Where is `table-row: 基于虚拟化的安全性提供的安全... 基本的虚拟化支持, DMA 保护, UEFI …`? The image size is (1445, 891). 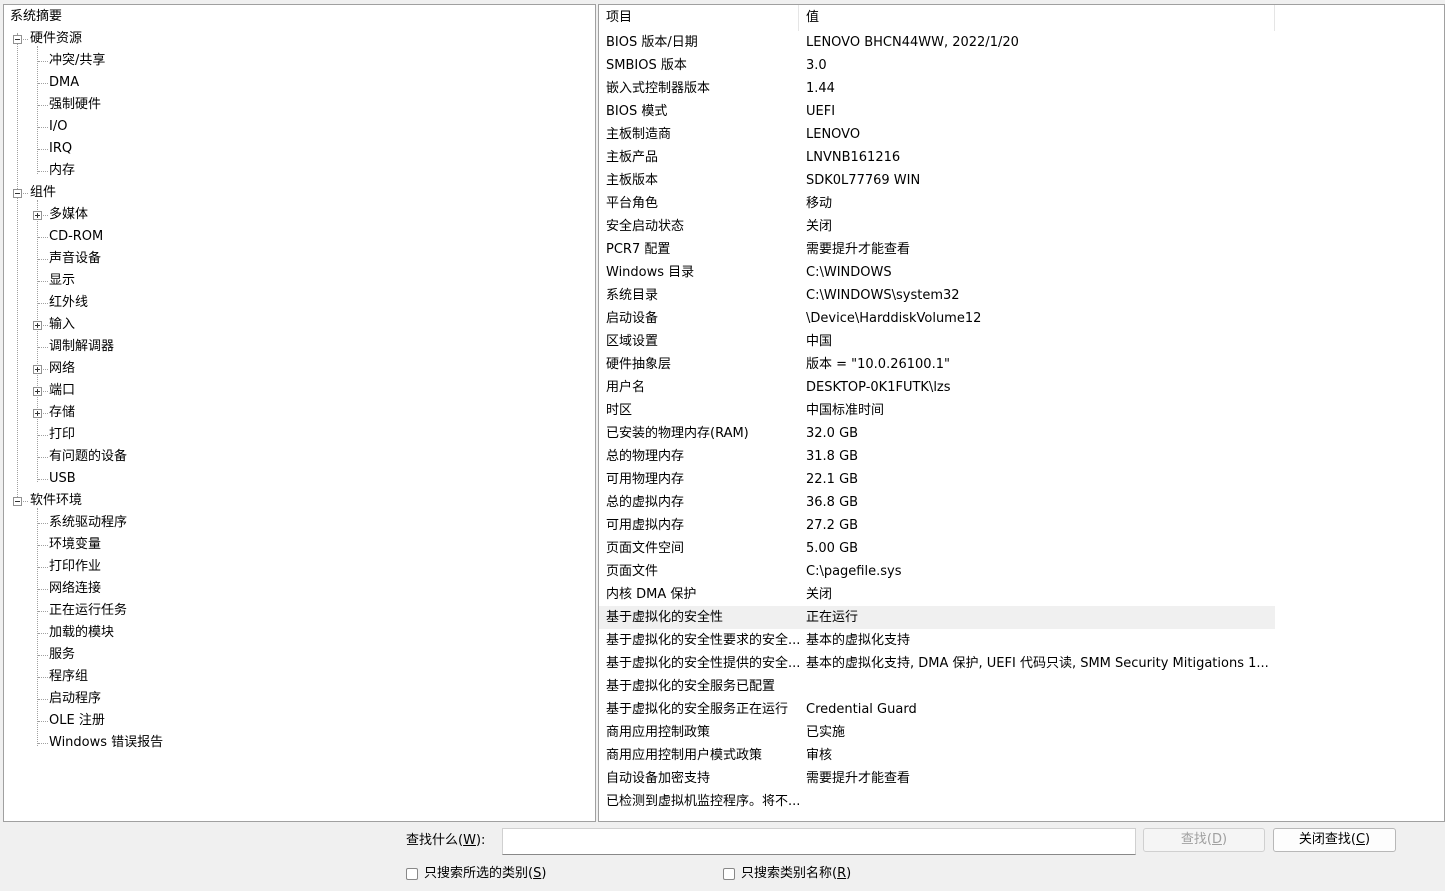
table-row: 基于虚拟化的安全性提供的安全... 基本的虚拟化支持, DMA 保护, UEFI … is located at coordinates (937, 663).